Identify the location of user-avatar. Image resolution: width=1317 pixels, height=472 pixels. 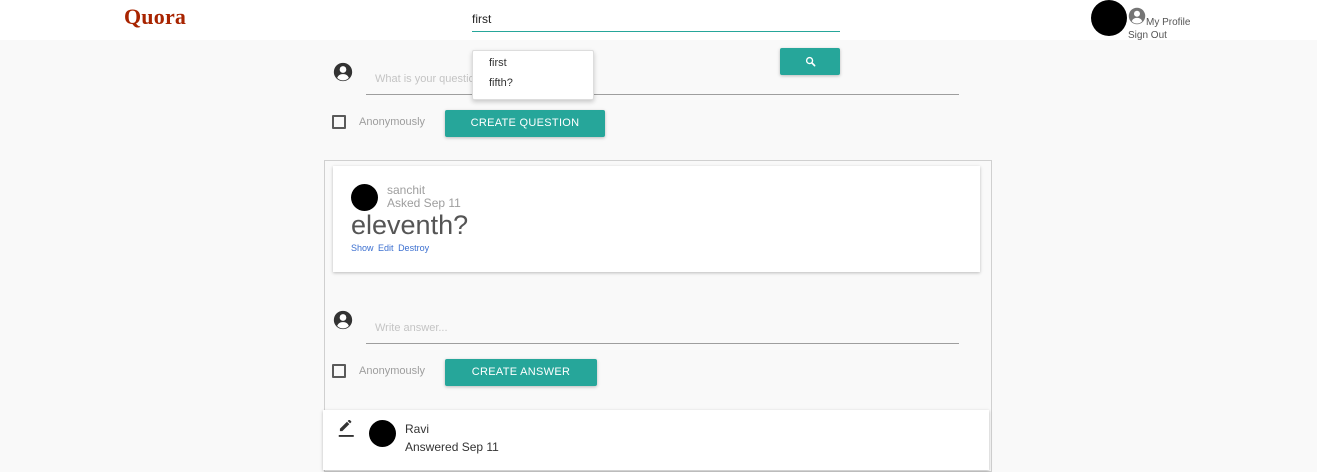
(1109, 18).